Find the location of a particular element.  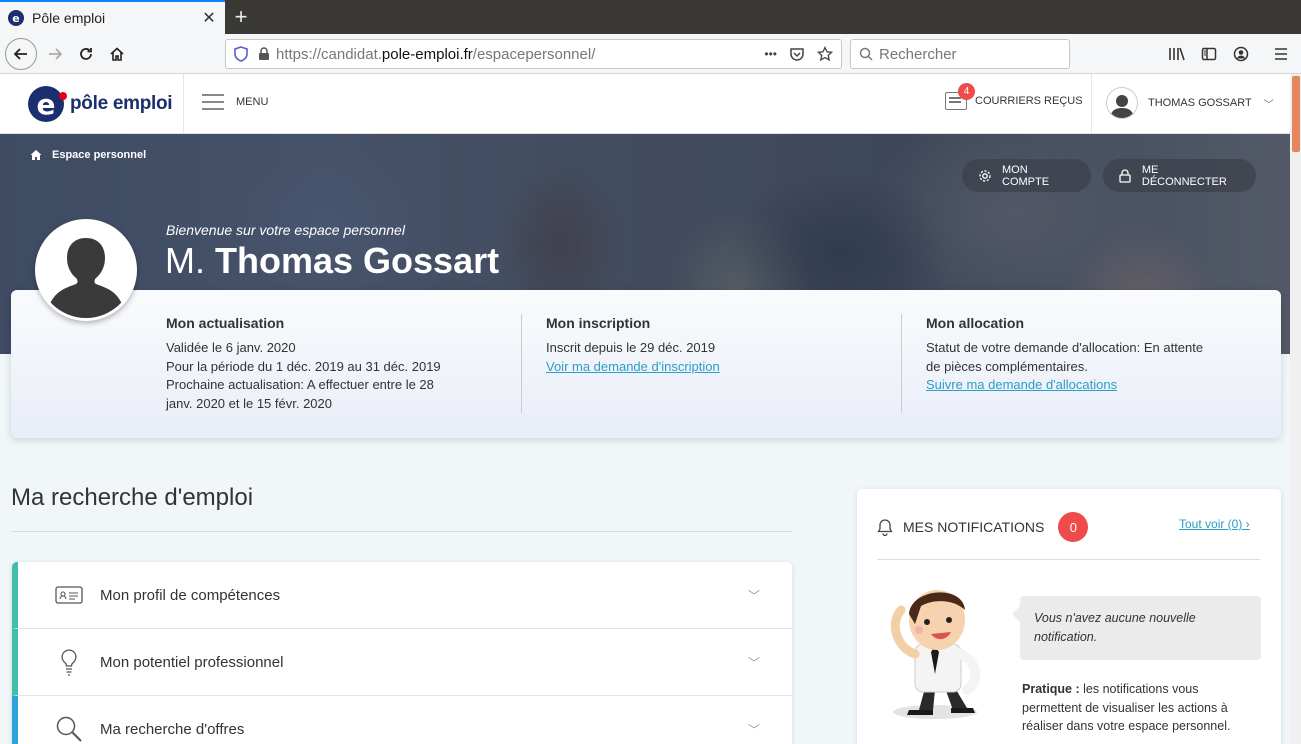

sidebar-button is located at coordinates (1209, 54).